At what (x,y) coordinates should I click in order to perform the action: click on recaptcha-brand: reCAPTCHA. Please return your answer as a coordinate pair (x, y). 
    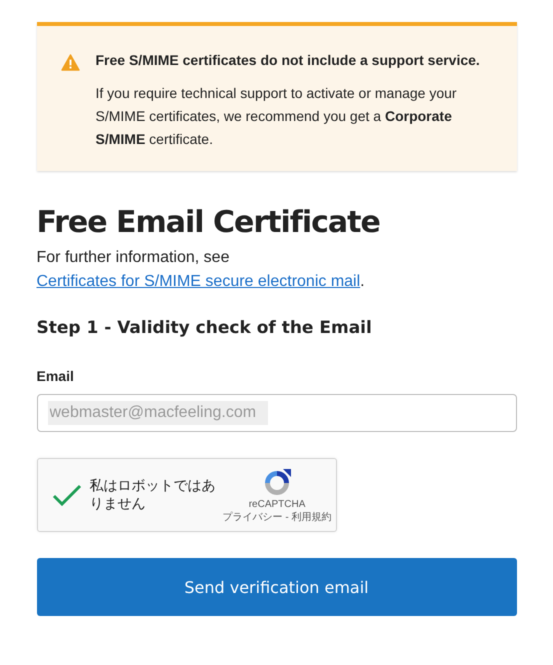
    Looking at the image, I should click on (277, 504).